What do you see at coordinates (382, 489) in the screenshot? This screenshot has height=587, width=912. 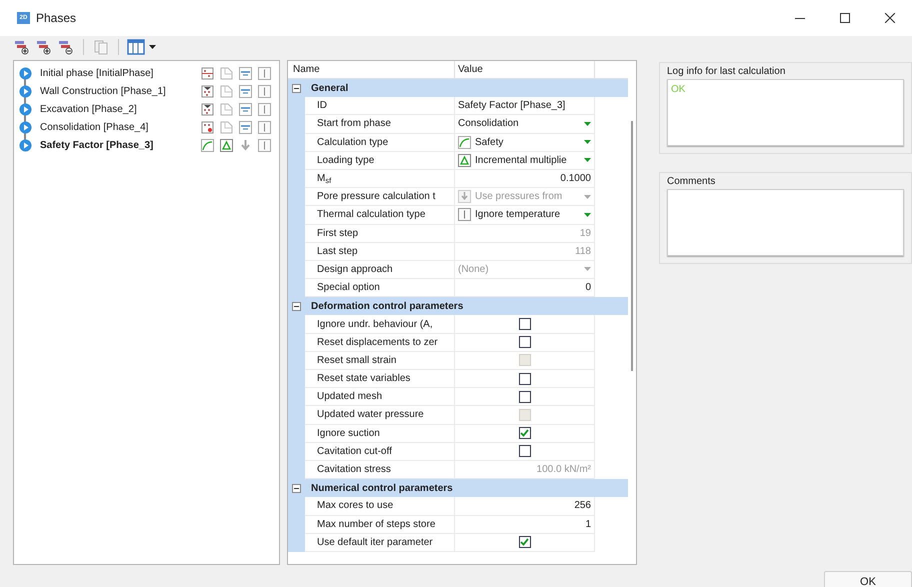 I see `group-title: Numerical control parameters` at bounding box center [382, 489].